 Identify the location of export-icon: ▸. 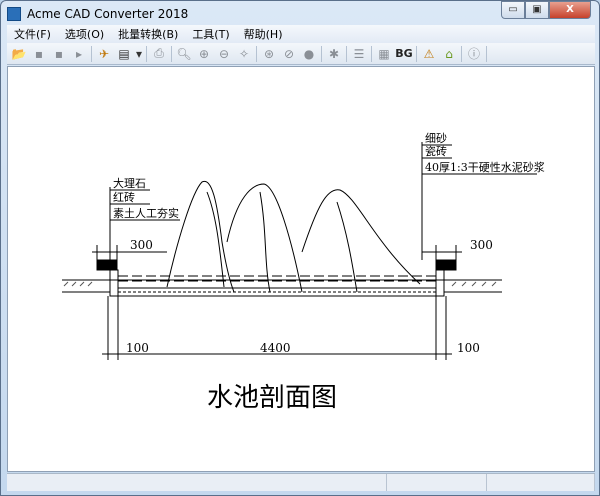
(79, 54).